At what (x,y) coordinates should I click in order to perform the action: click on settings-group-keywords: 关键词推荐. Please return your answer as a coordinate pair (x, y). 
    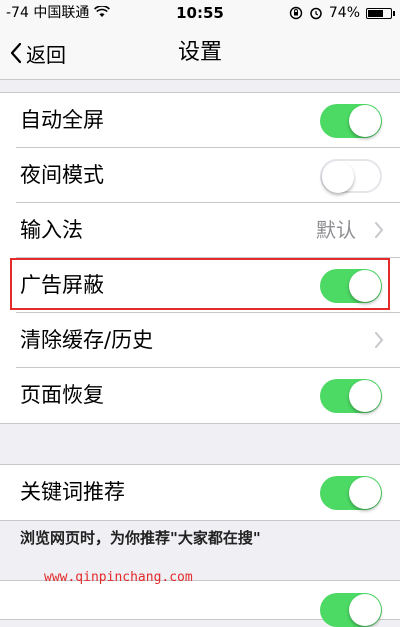
    Looking at the image, I should click on (200, 492).